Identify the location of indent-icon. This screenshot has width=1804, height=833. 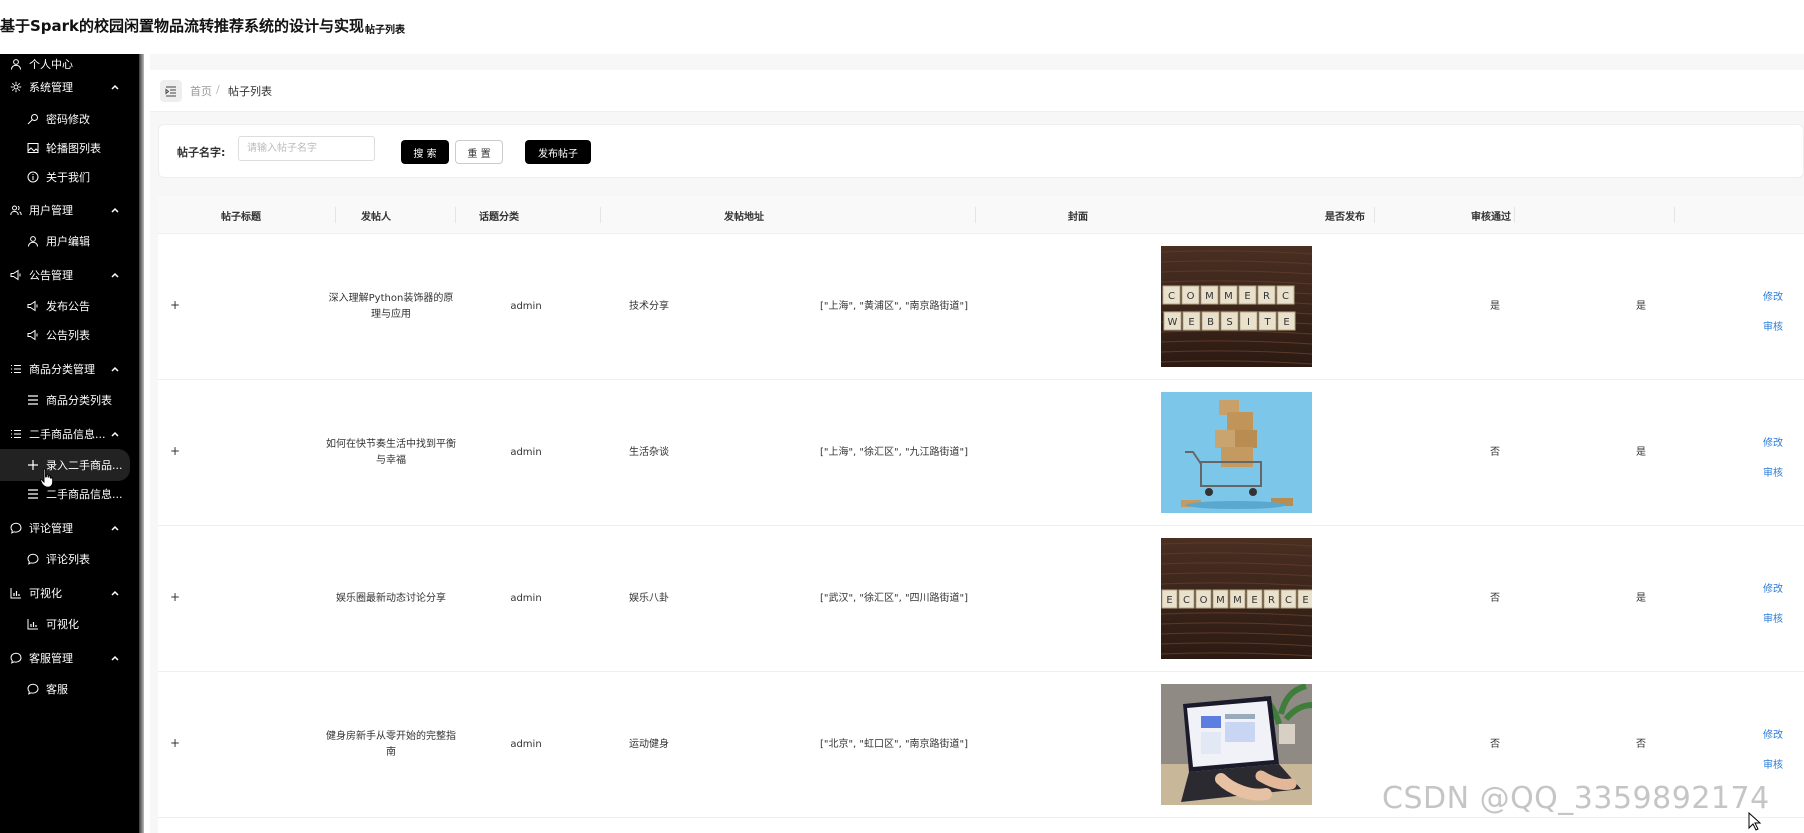
(170, 91).